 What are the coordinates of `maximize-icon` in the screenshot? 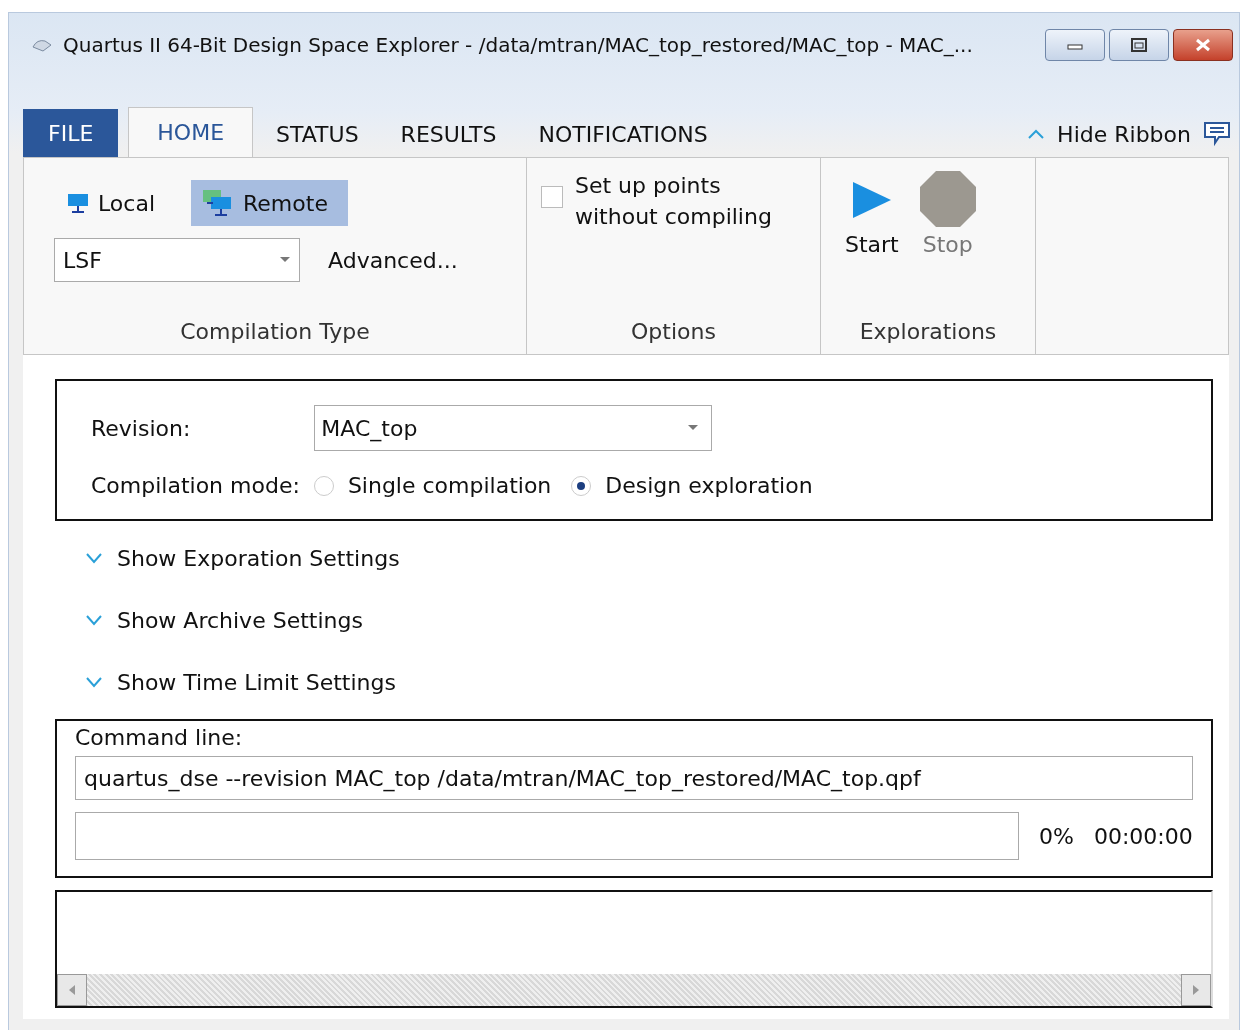 It's located at (1139, 45).